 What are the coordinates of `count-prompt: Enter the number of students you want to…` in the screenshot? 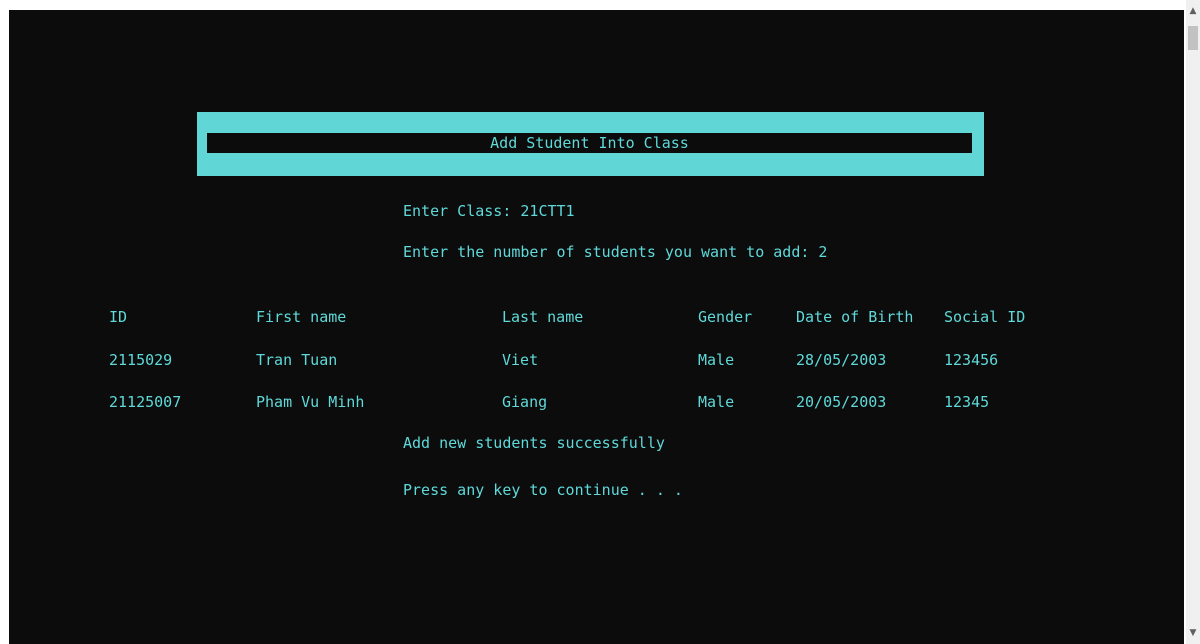 It's located at (615, 252).